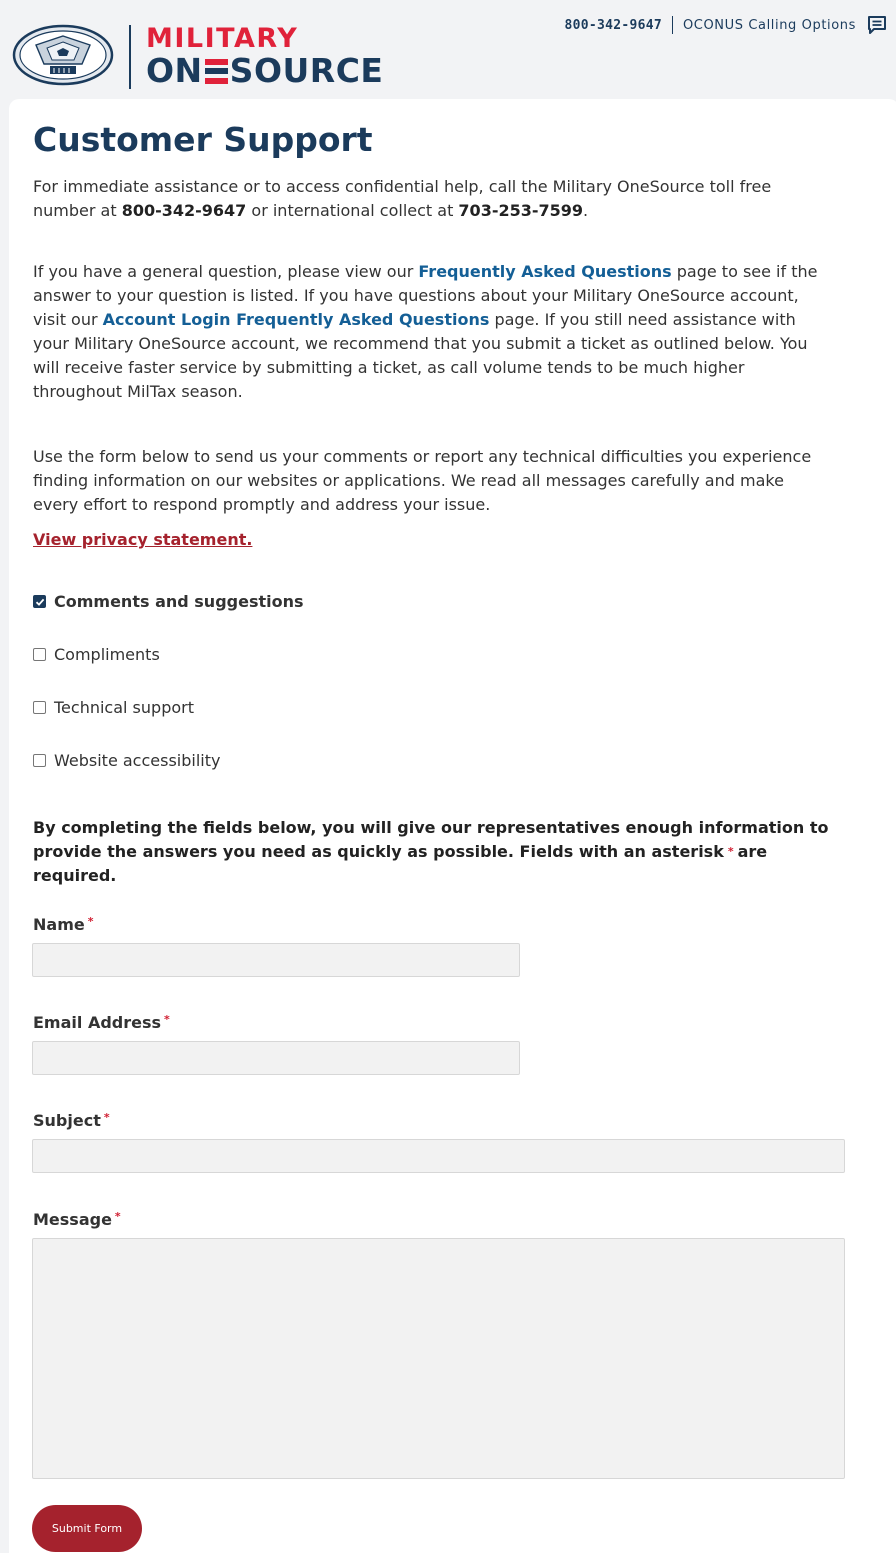  Describe the element at coordinates (306, 70) in the screenshot. I see `logo-source-text: SOURCE` at that location.